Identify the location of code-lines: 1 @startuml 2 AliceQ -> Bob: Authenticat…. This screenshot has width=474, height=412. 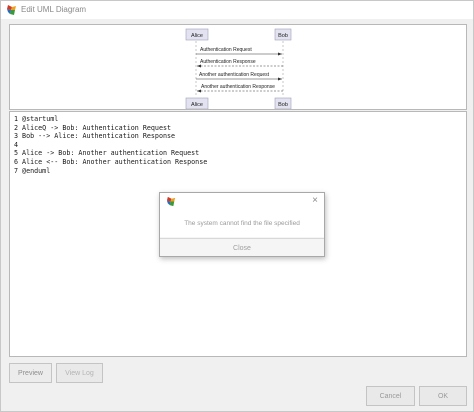
(238, 143).